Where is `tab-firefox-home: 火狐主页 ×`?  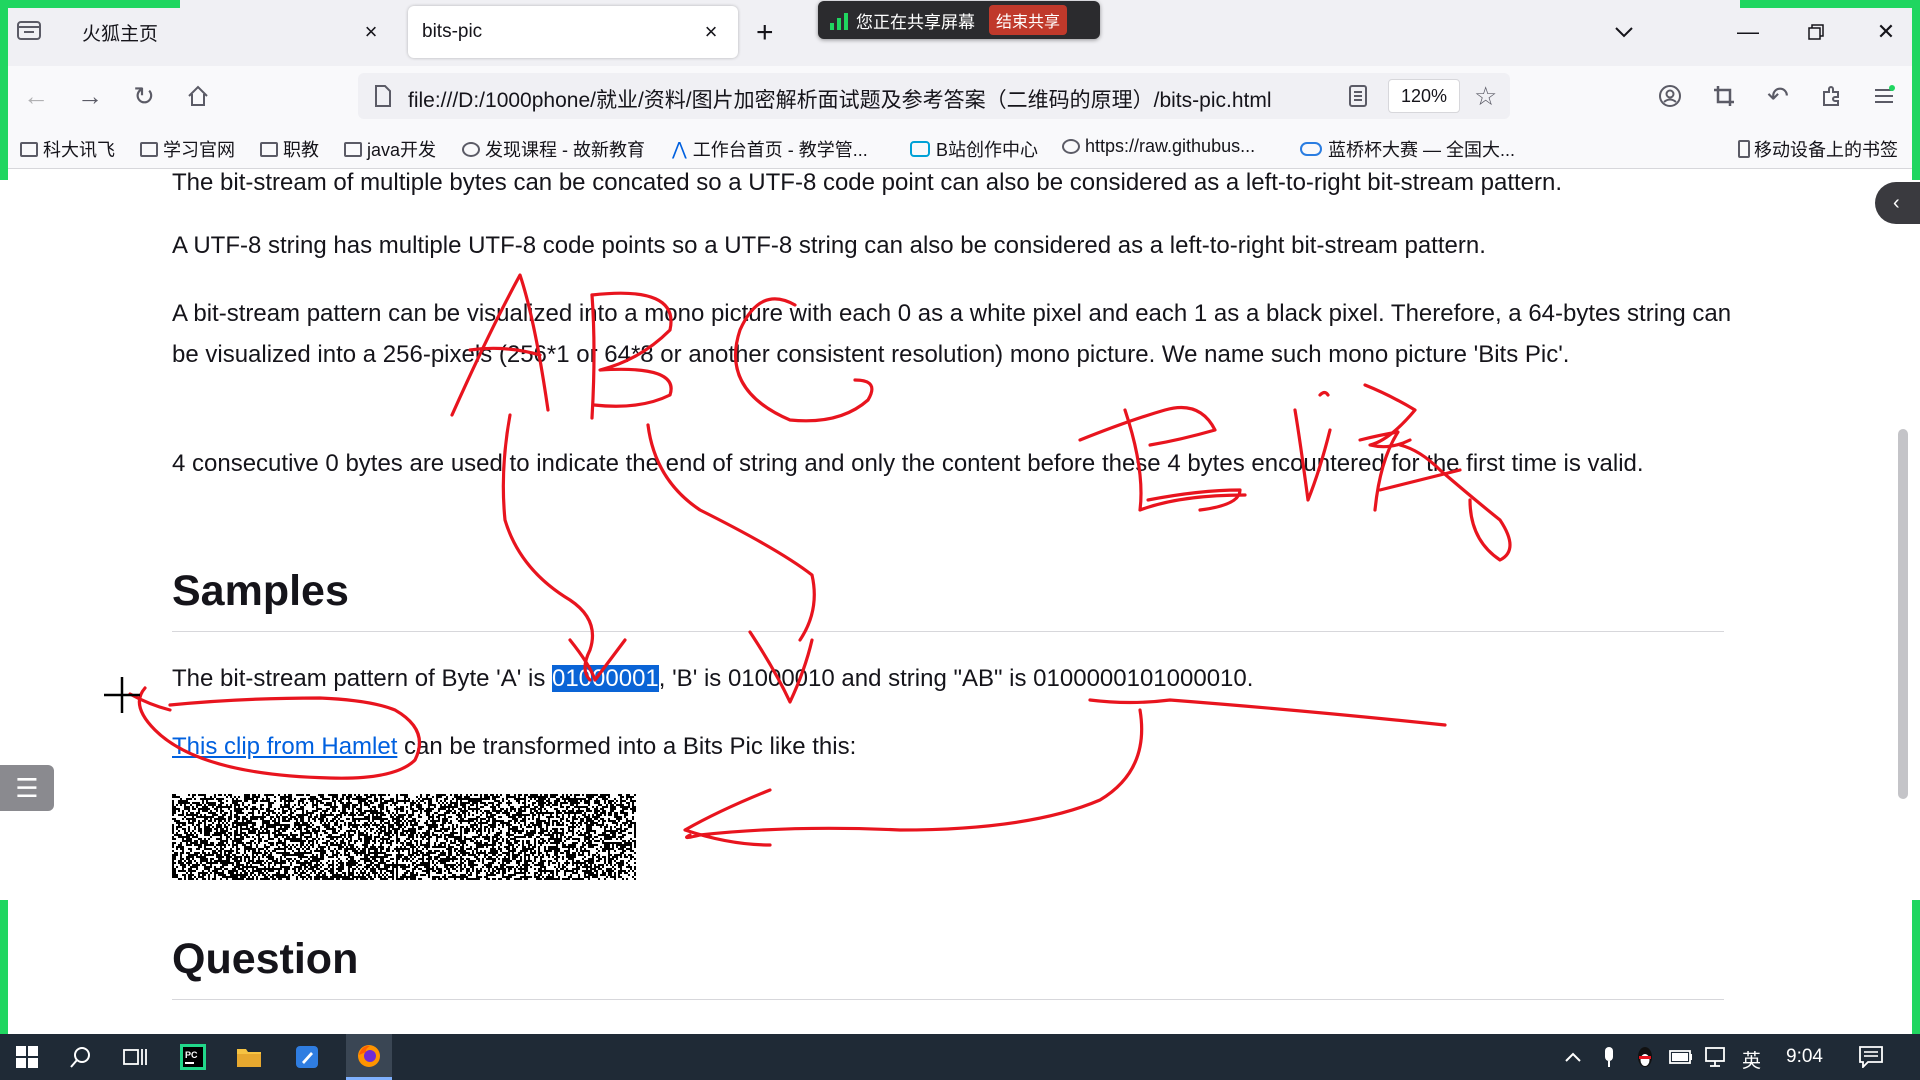
tab-firefox-home: 火狐主页 × is located at coordinates (233, 32).